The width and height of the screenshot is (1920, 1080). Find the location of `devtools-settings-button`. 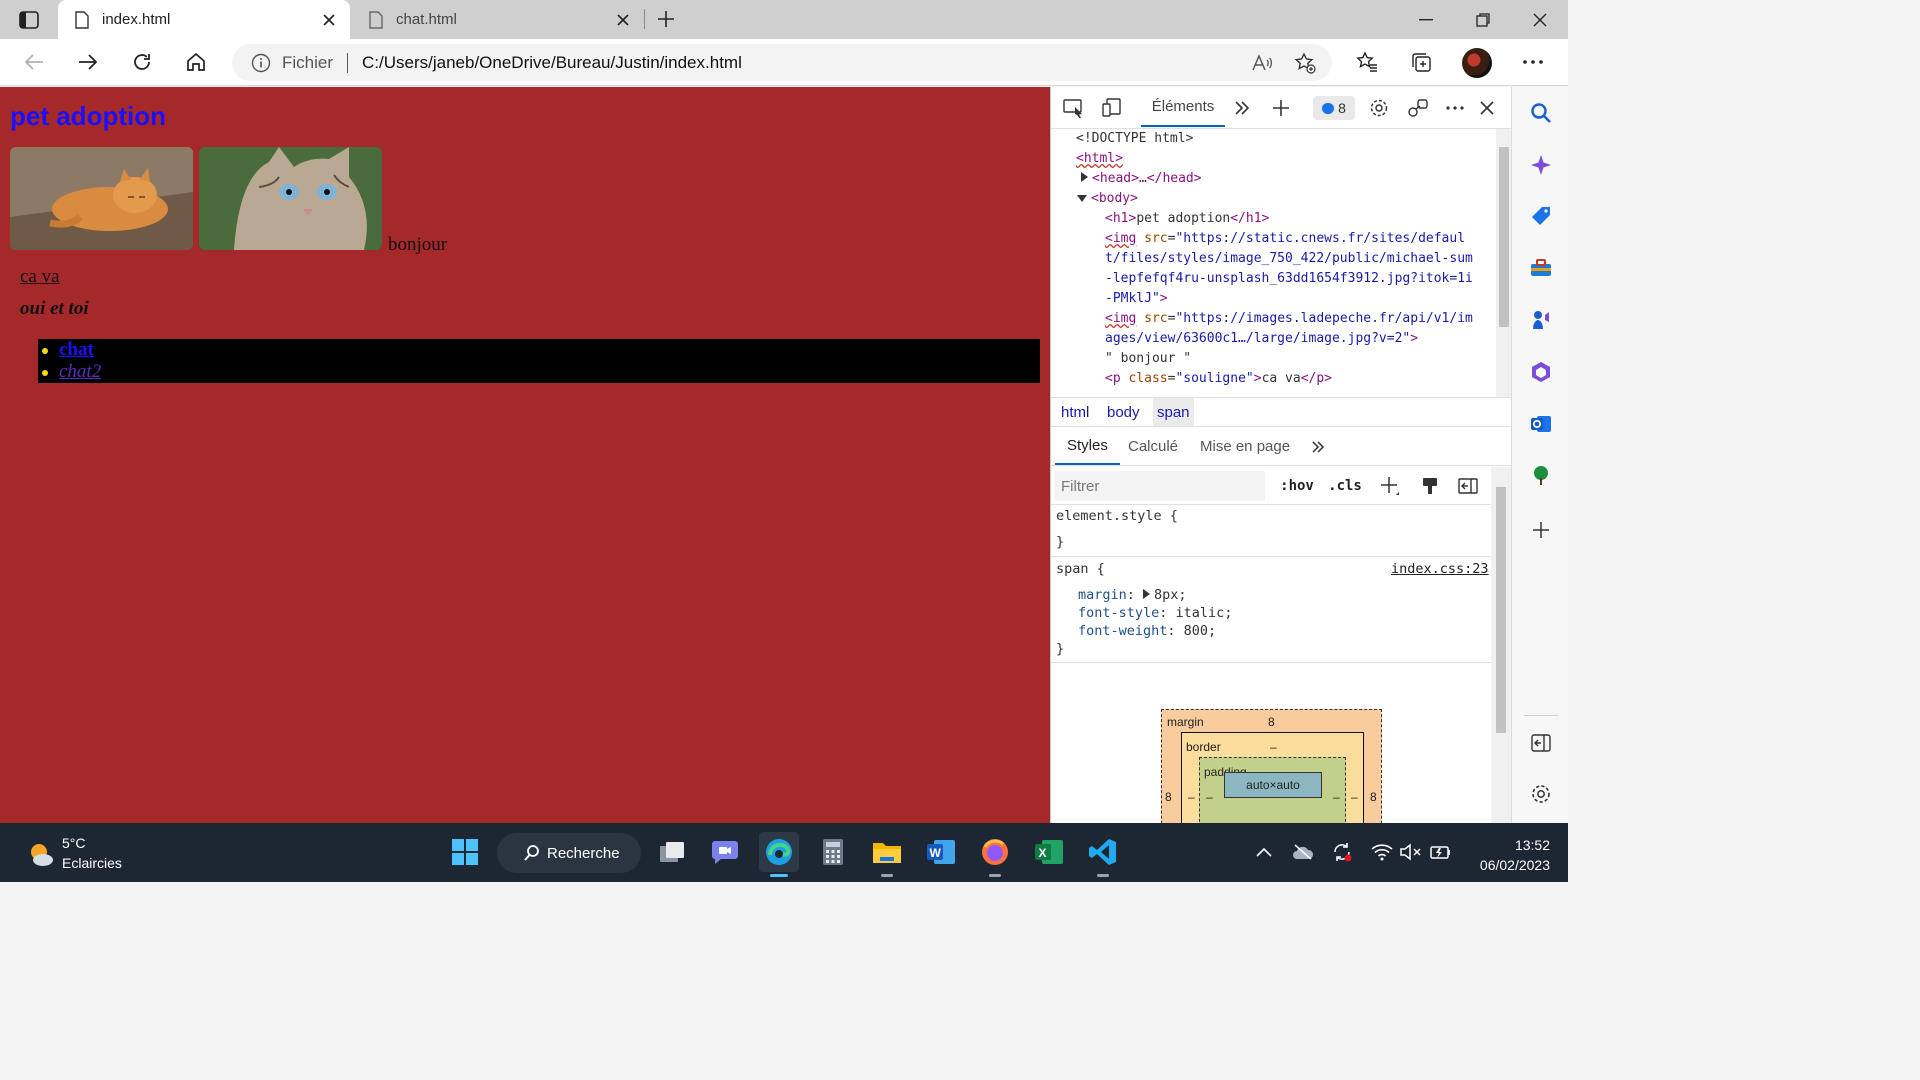

devtools-settings-button is located at coordinates (1379, 108).